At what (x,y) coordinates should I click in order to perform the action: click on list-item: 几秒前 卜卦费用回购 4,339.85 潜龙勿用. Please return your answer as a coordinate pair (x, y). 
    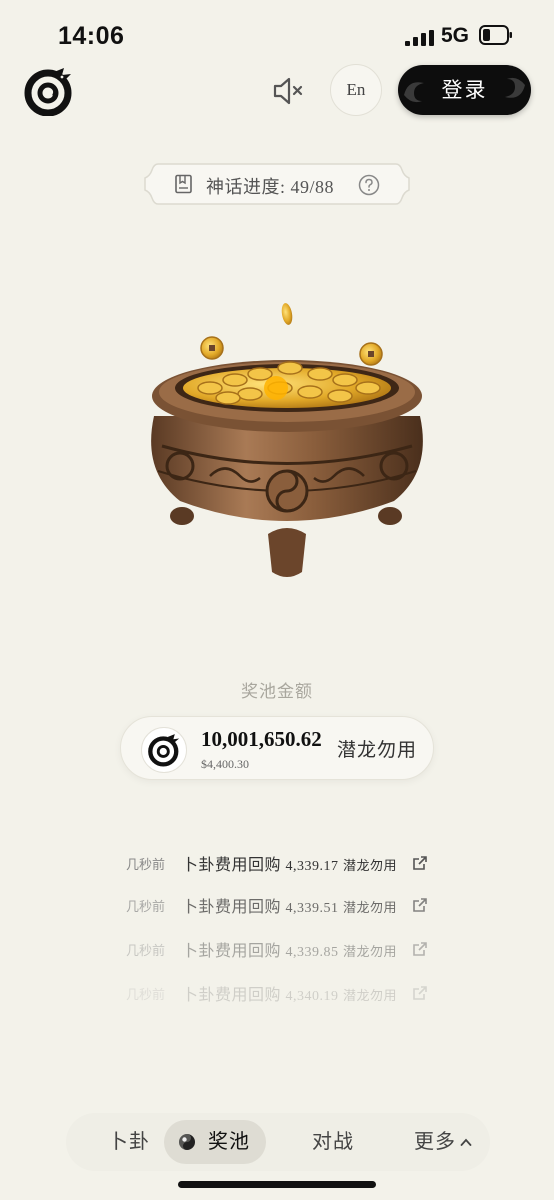
    Looking at the image, I should click on (277, 949).